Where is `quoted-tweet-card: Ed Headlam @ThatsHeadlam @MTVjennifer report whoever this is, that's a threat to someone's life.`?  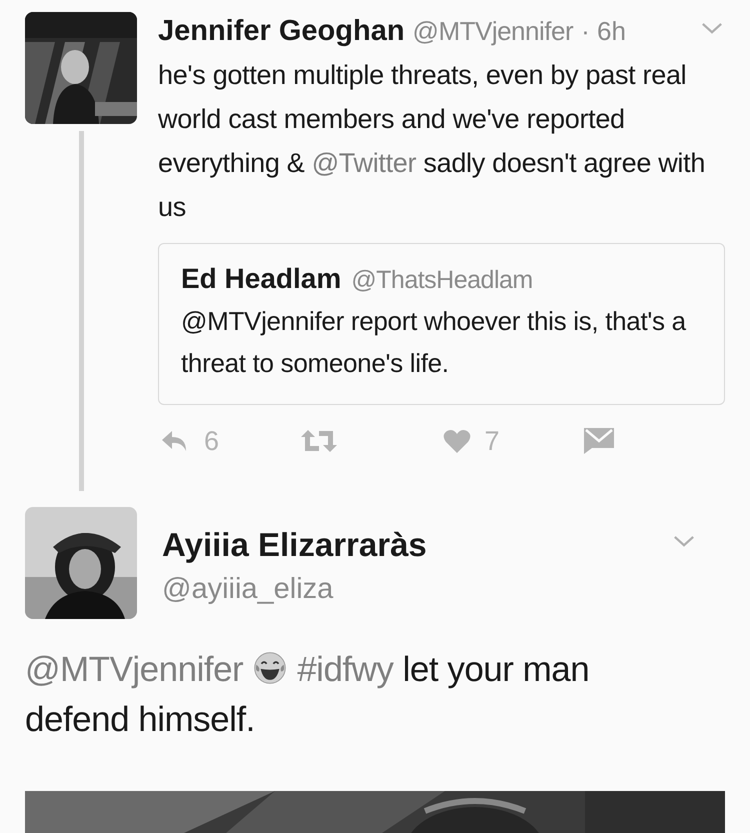
quoted-tweet-card: Ed Headlam @ThatsHeadlam @MTVjennifer report whoever this is, that's a threat to someone's life. is located at coordinates (441, 324).